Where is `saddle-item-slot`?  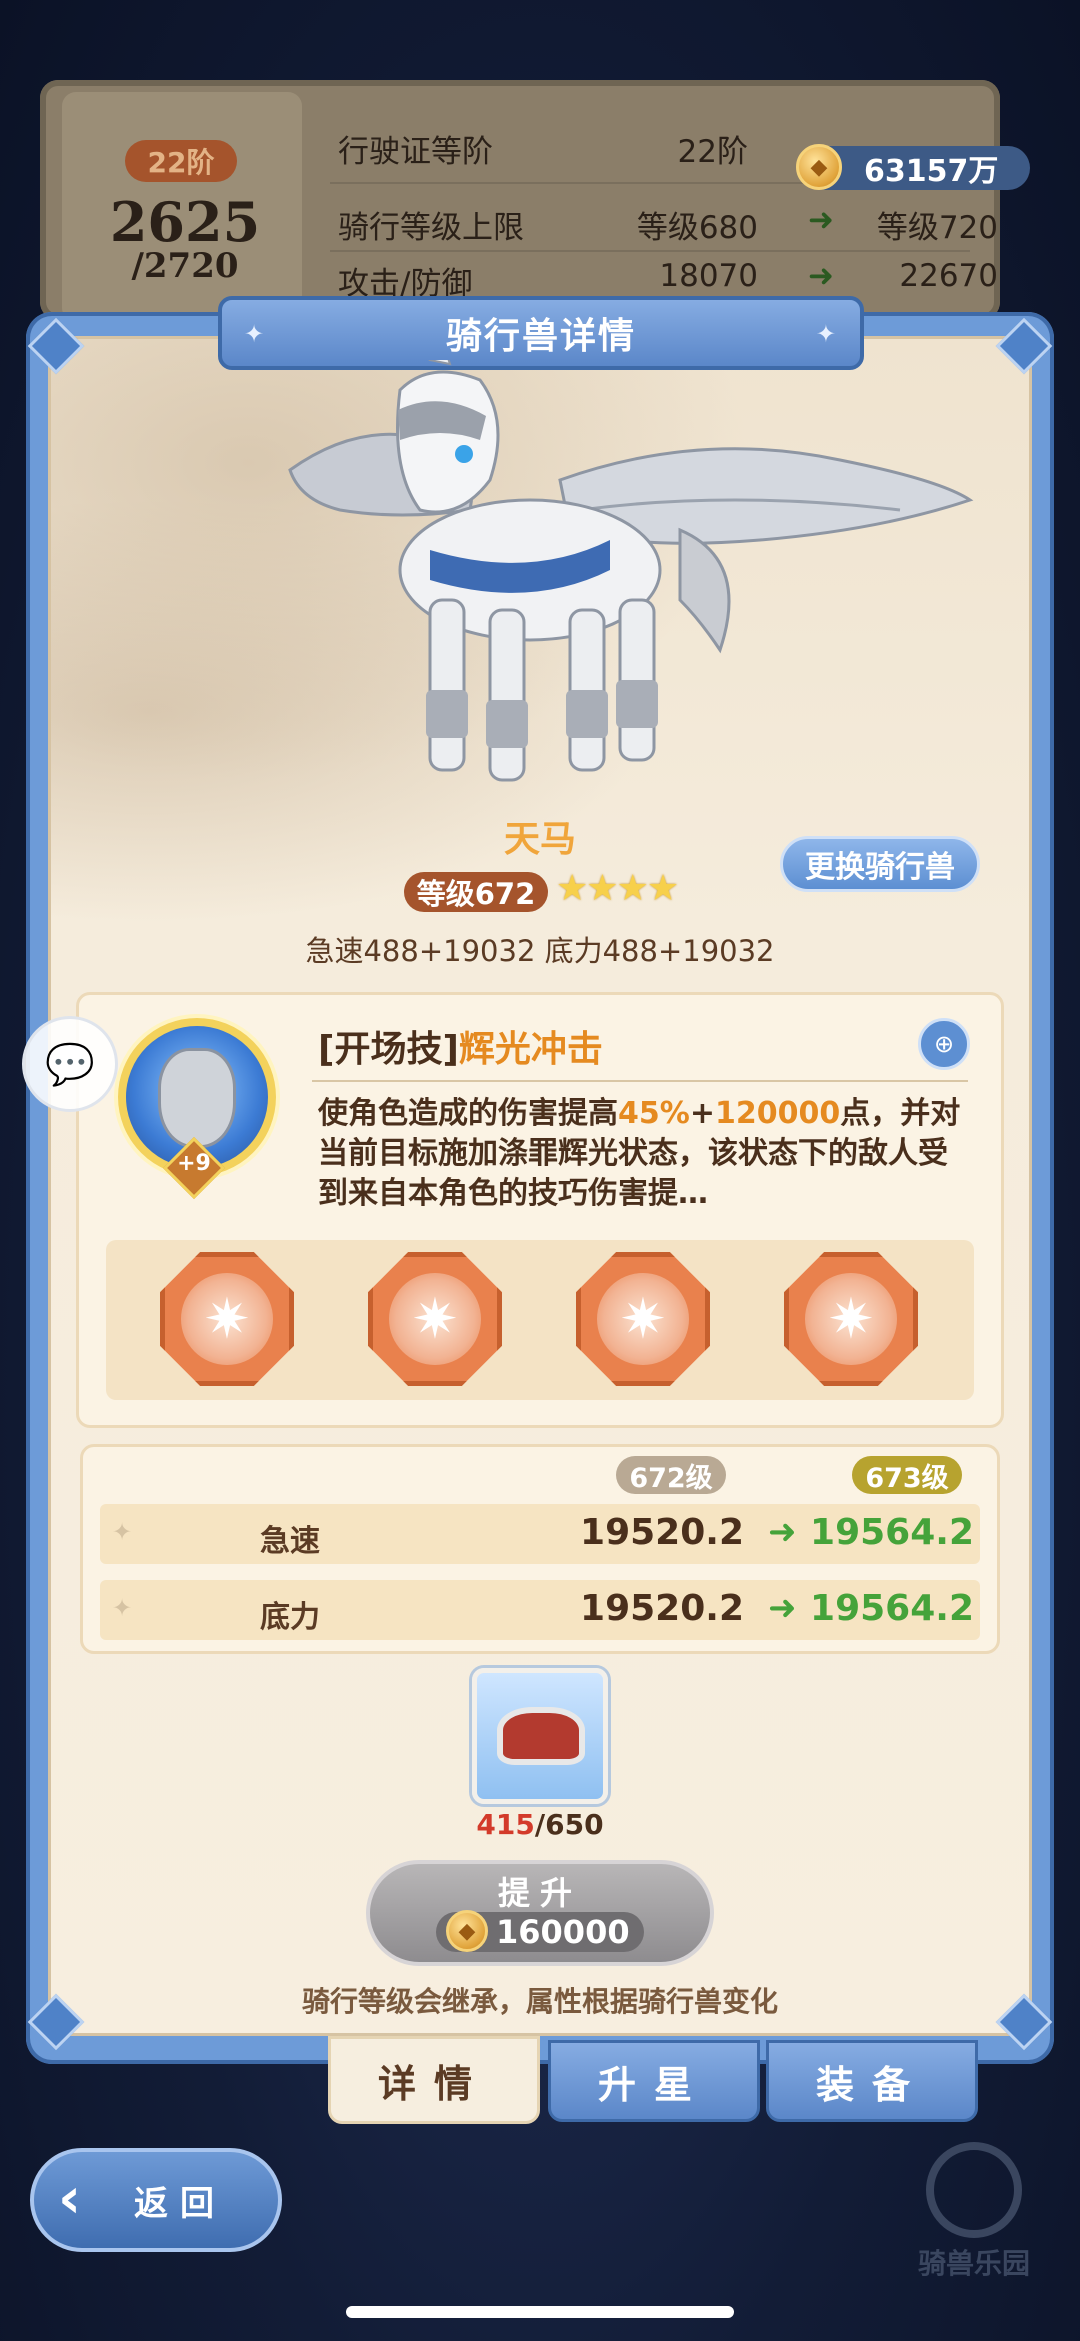
saddle-item-slot is located at coordinates (540, 1736).